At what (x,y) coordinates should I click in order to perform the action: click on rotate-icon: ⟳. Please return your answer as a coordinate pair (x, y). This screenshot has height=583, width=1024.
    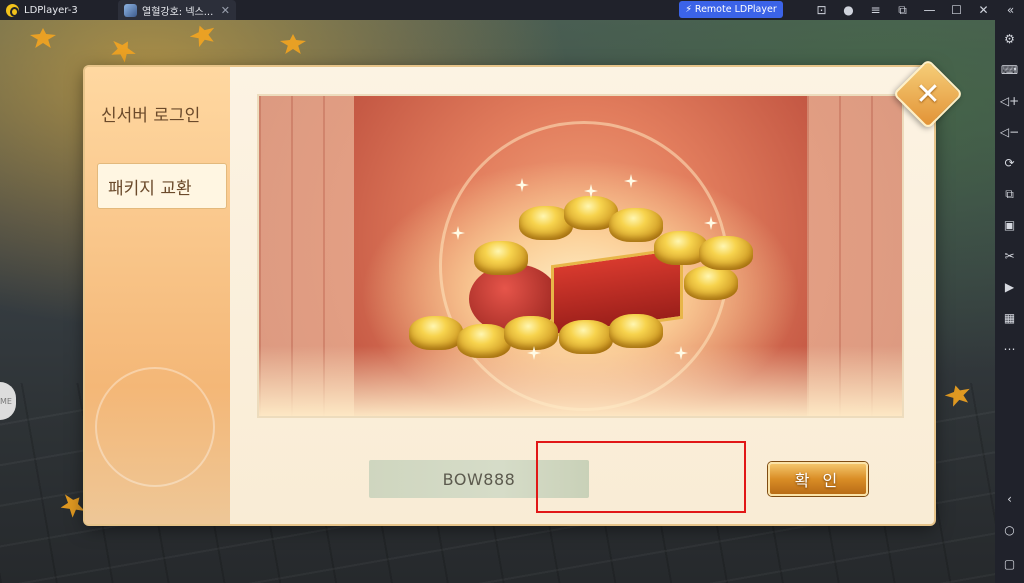
    Looking at the image, I should click on (1010, 163).